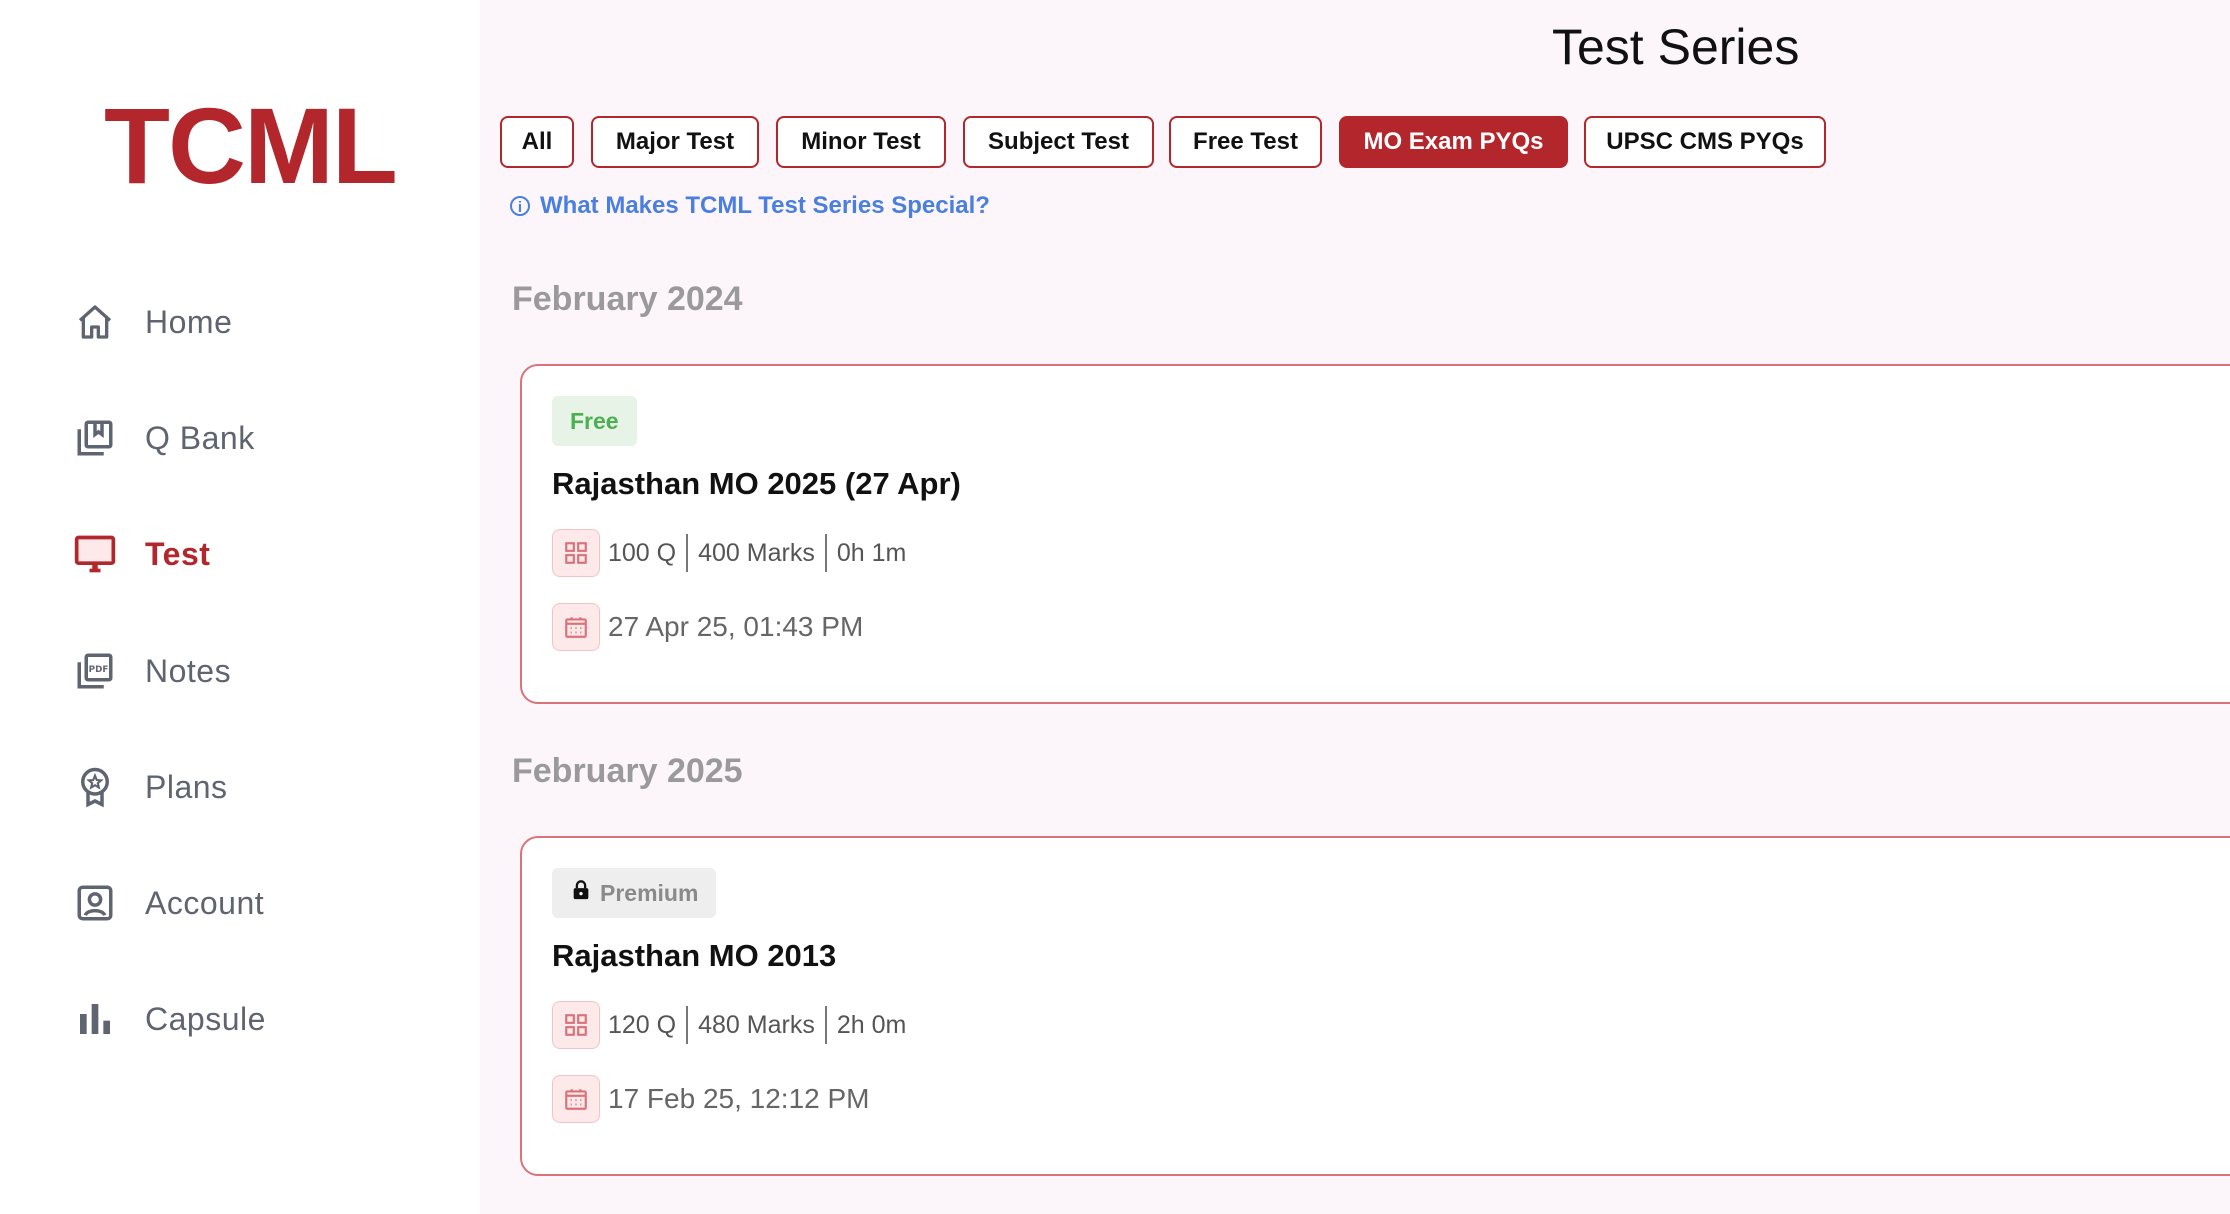 Image resolution: width=2230 pixels, height=1214 pixels. Describe the element at coordinates (871, 1024) in the screenshot. I see `duration: 2h 0m` at that location.